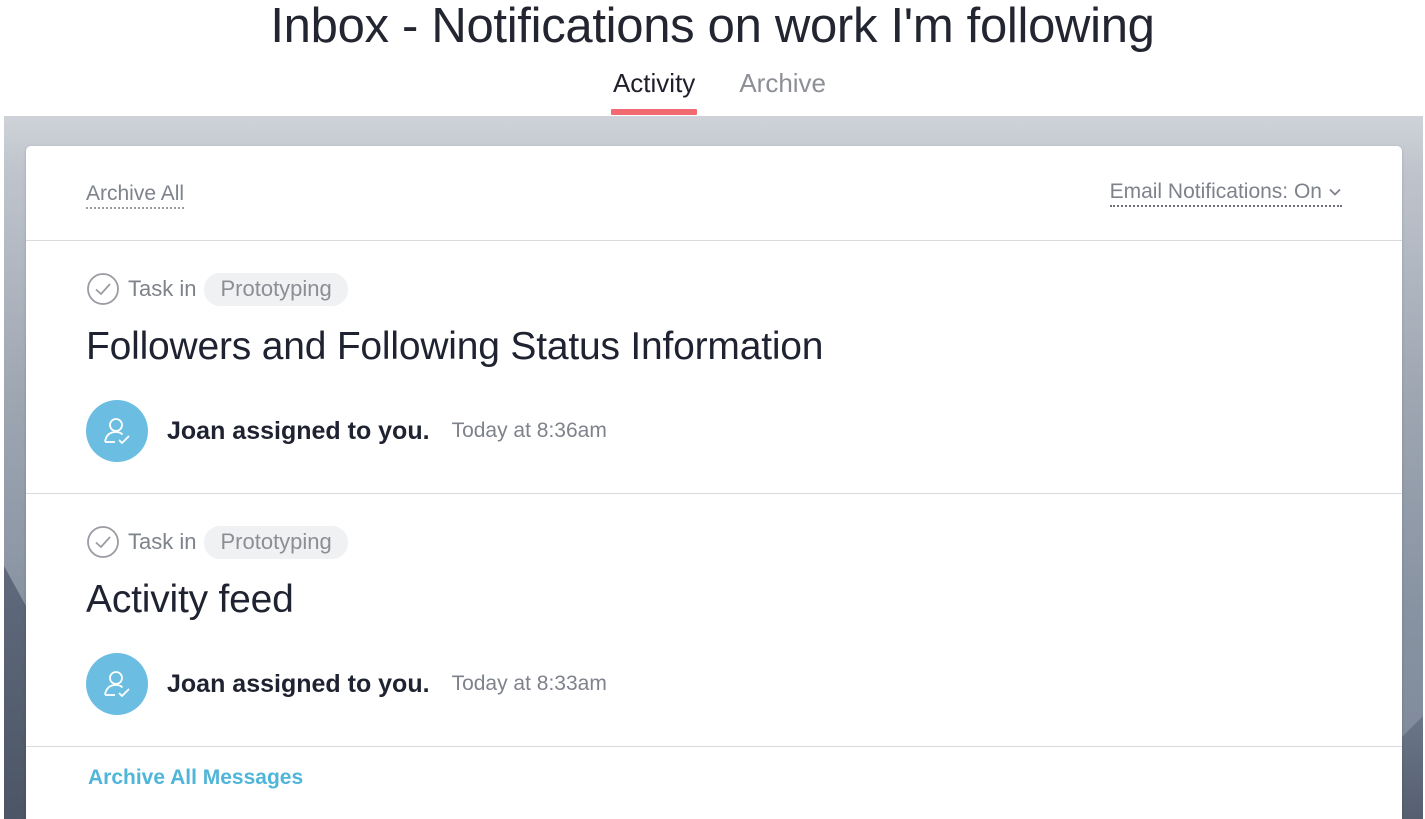 Image resolution: width=1425 pixels, height=819 pixels. Describe the element at coordinates (782, 90) in the screenshot. I see `tab-archive: Archive` at that location.